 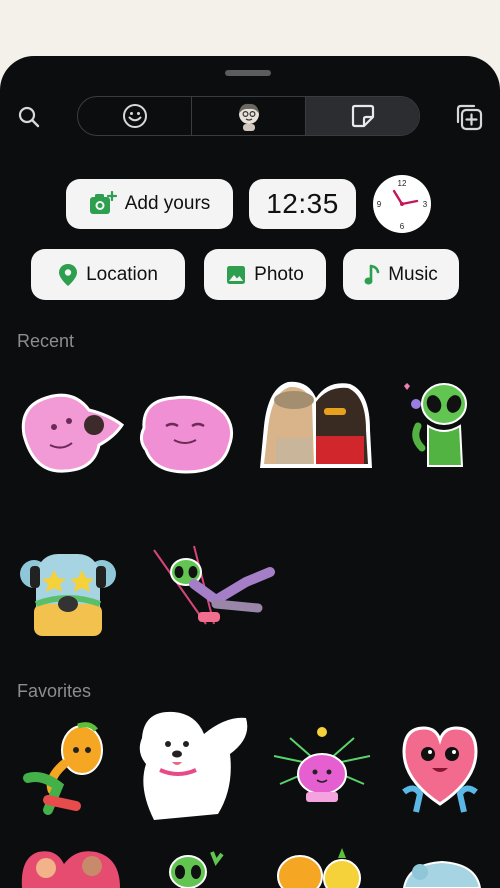 I want to click on search-icon, so click(x=29, y=117).